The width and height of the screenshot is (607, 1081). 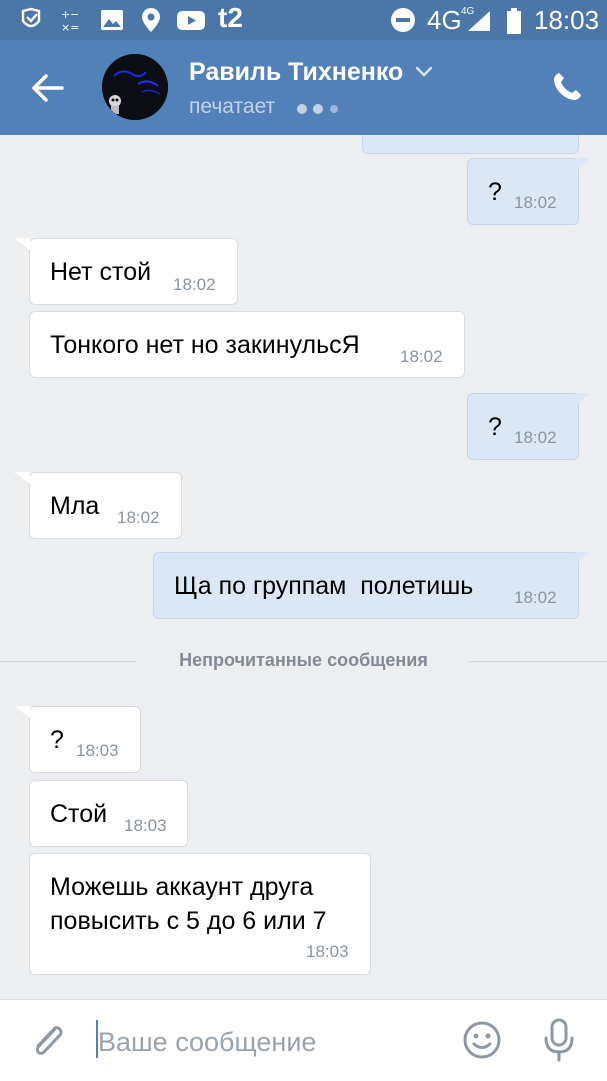 What do you see at coordinates (48, 1041) in the screenshot?
I see `paperclip-icon` at bounding box center [48, 1041].